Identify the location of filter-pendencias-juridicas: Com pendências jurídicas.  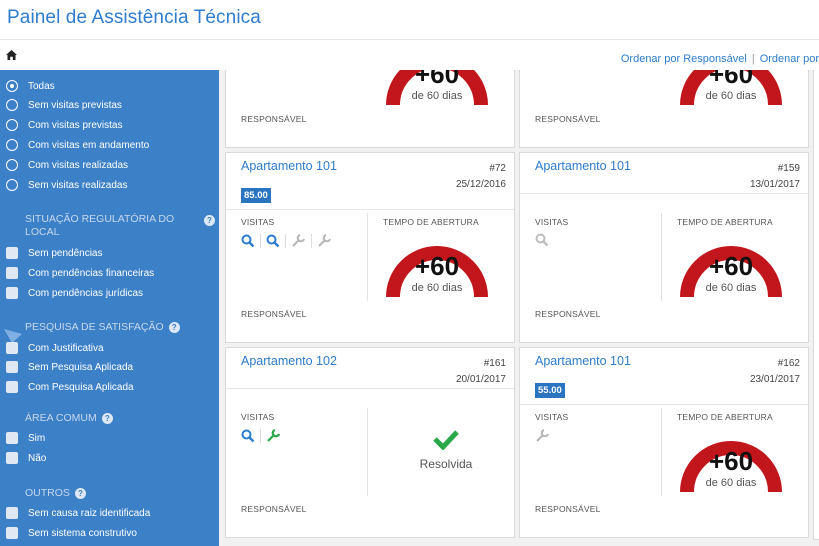
(74, 293).